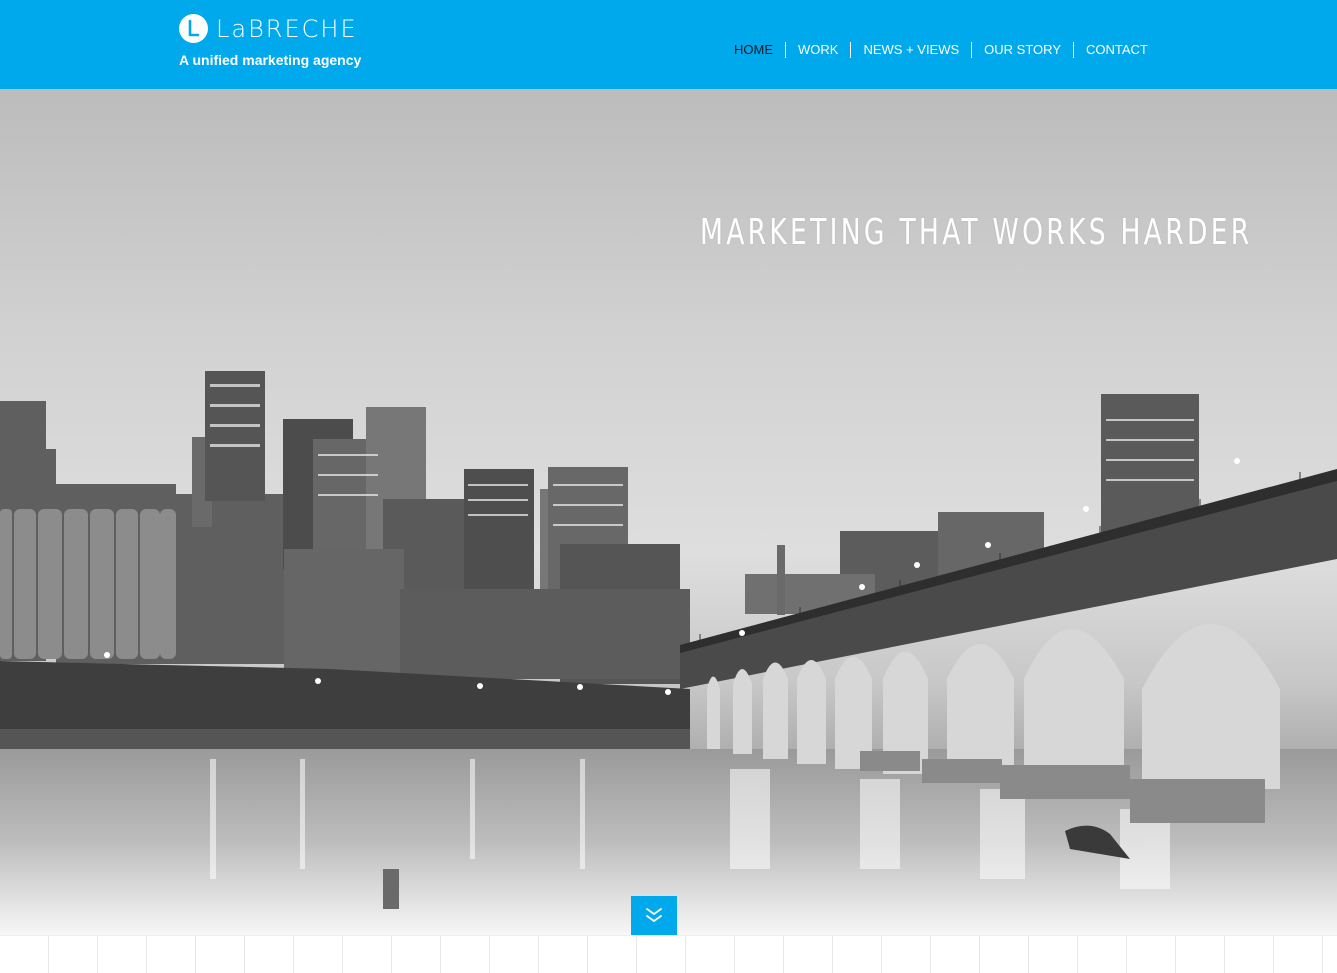  I want to click on nav-item-news-views: NEWS + VIEWS, so click(910, 50).